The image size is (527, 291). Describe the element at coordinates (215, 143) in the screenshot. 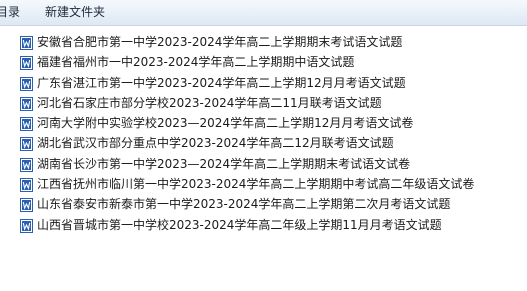

I see `file-name: 湖北省武汉市部分重点中学2023-2024学年高二12月联考语文试题` at that location.